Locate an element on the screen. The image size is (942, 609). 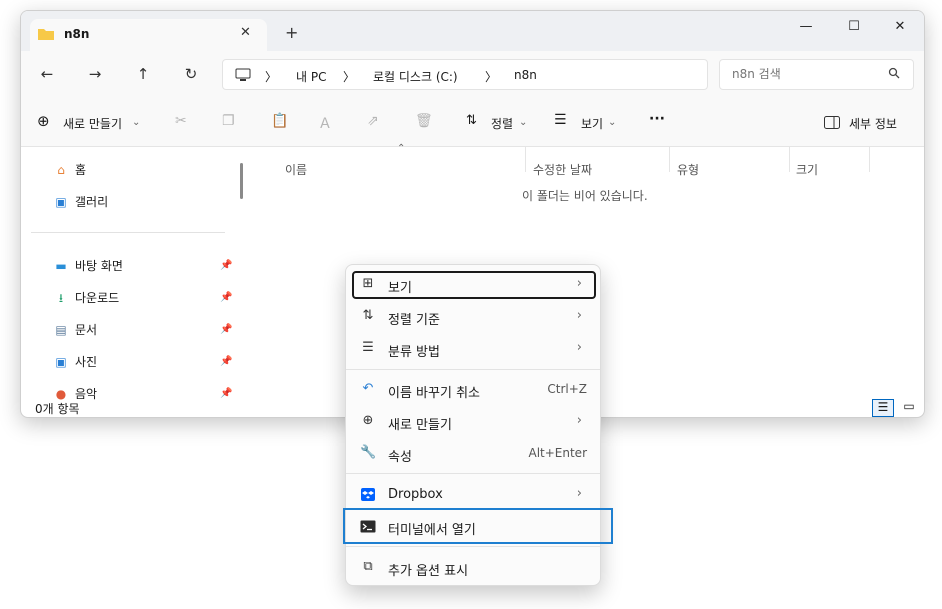
view-icon: ☰ is located at coordinates (560, 120).